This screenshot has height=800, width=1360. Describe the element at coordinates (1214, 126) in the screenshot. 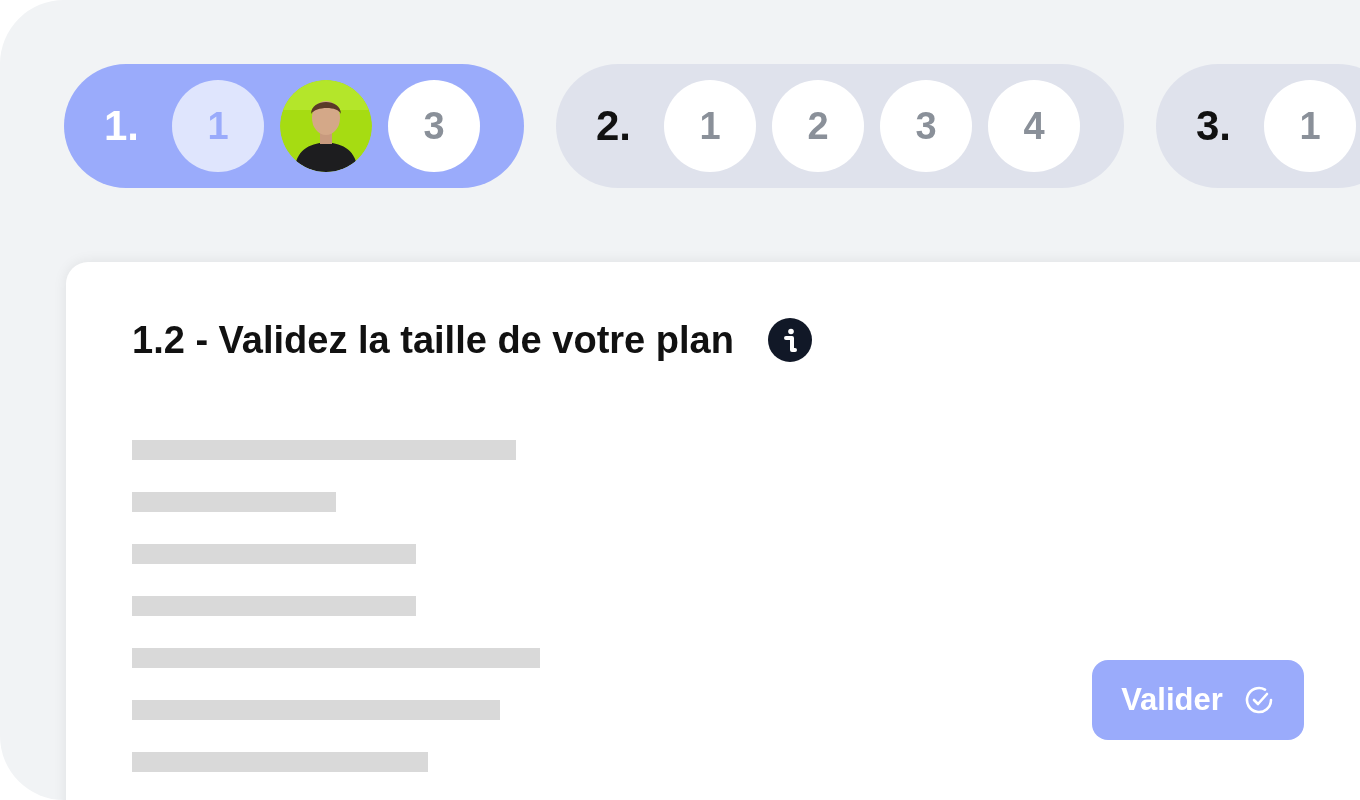

I see `step-label: 3.` at that location.